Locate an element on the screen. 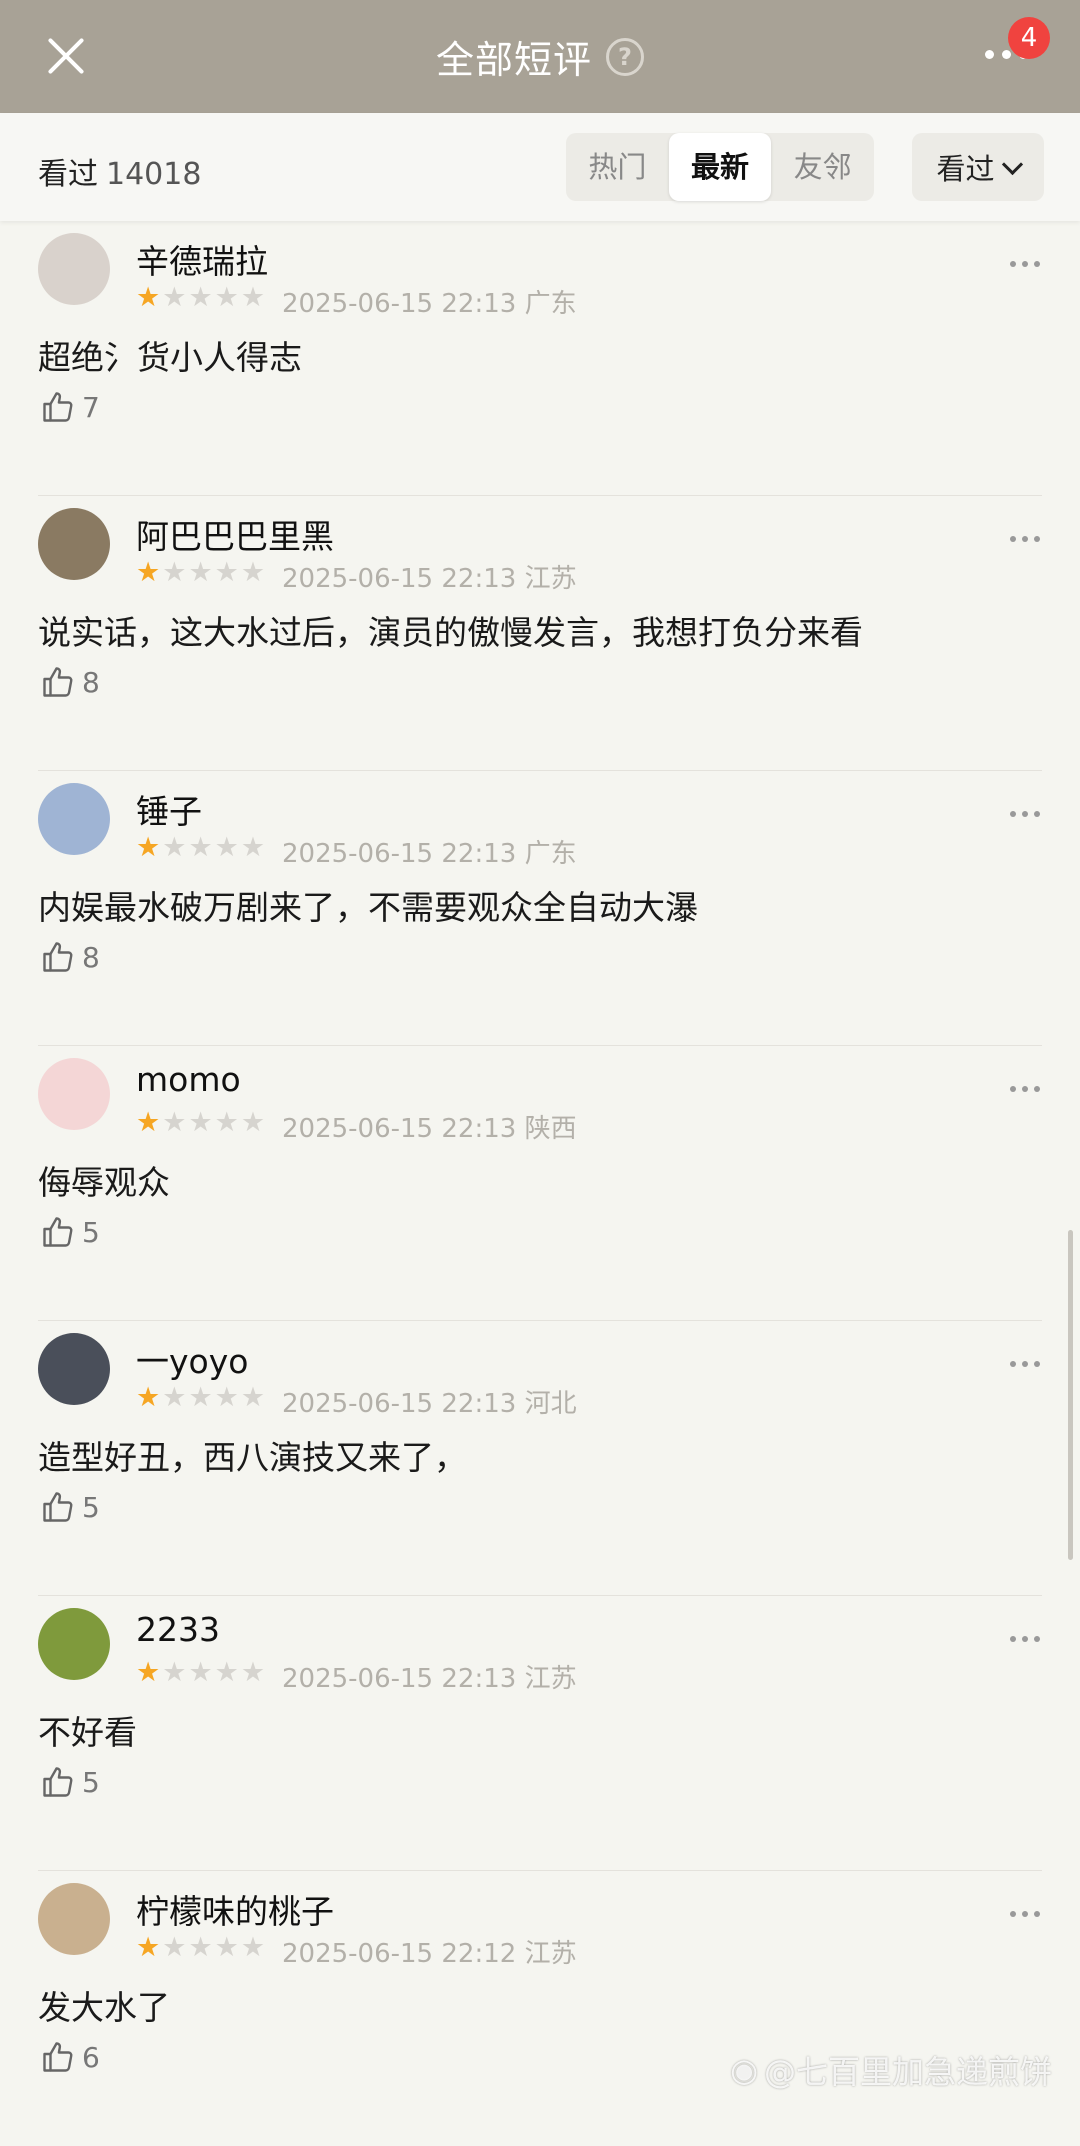  tab-hot: 热门 is located at coordinates (617, 167).